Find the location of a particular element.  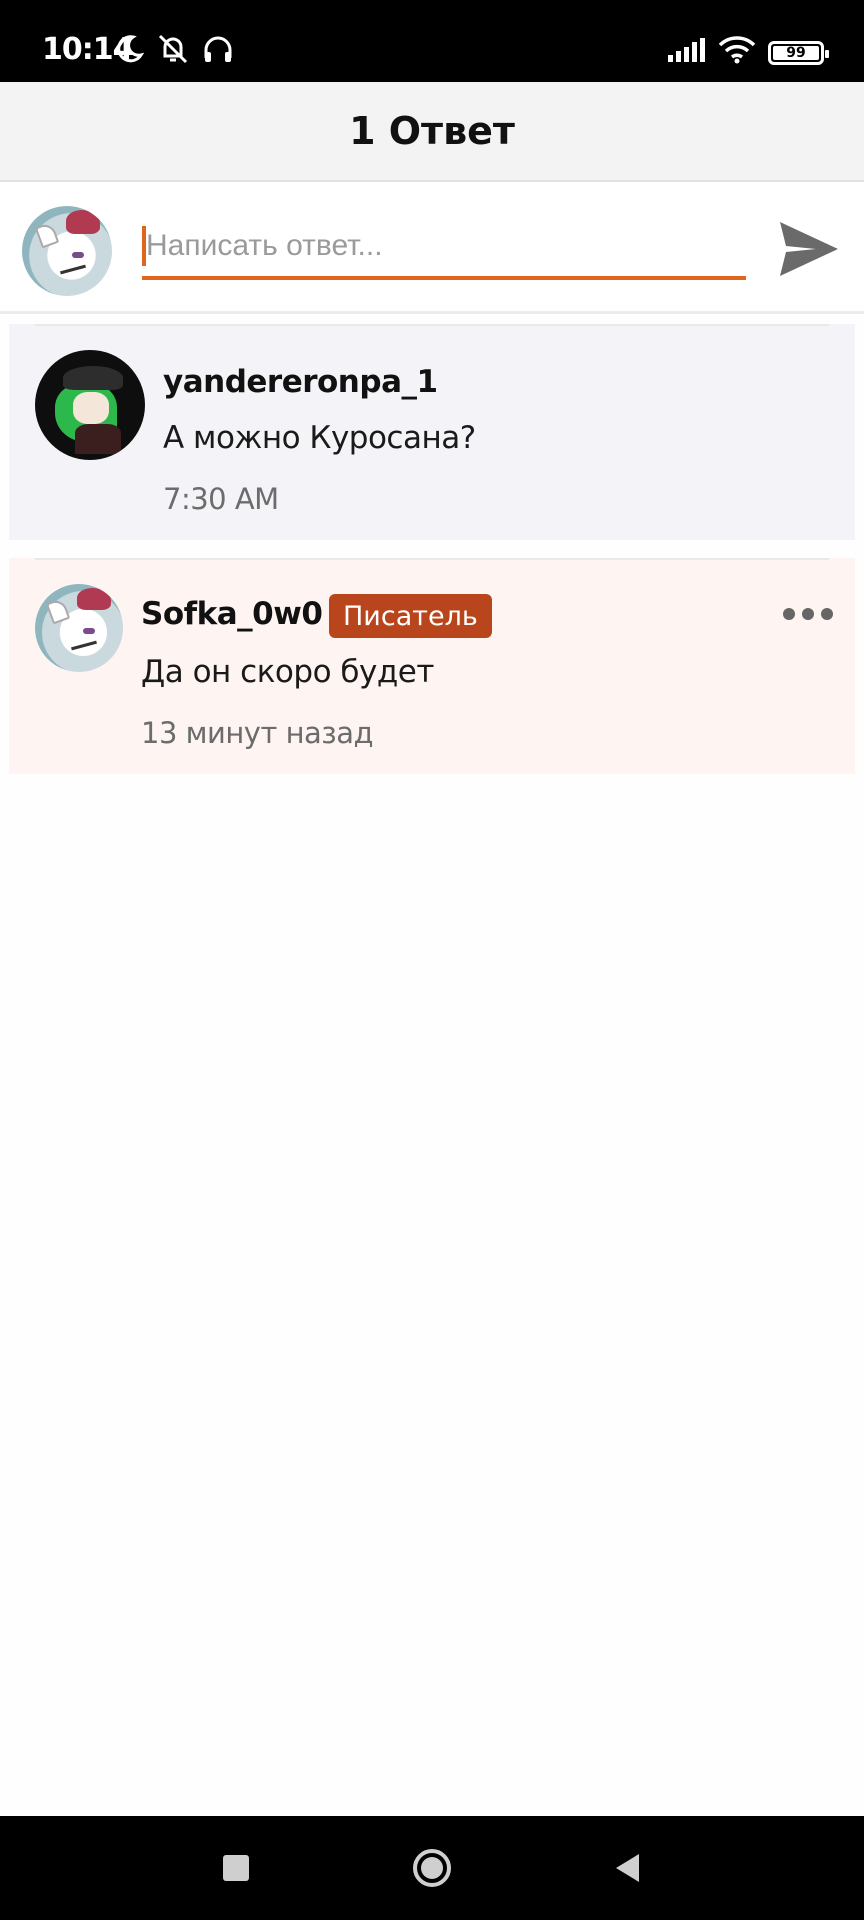

current-user-avatar is located at coordinates (67, 251).